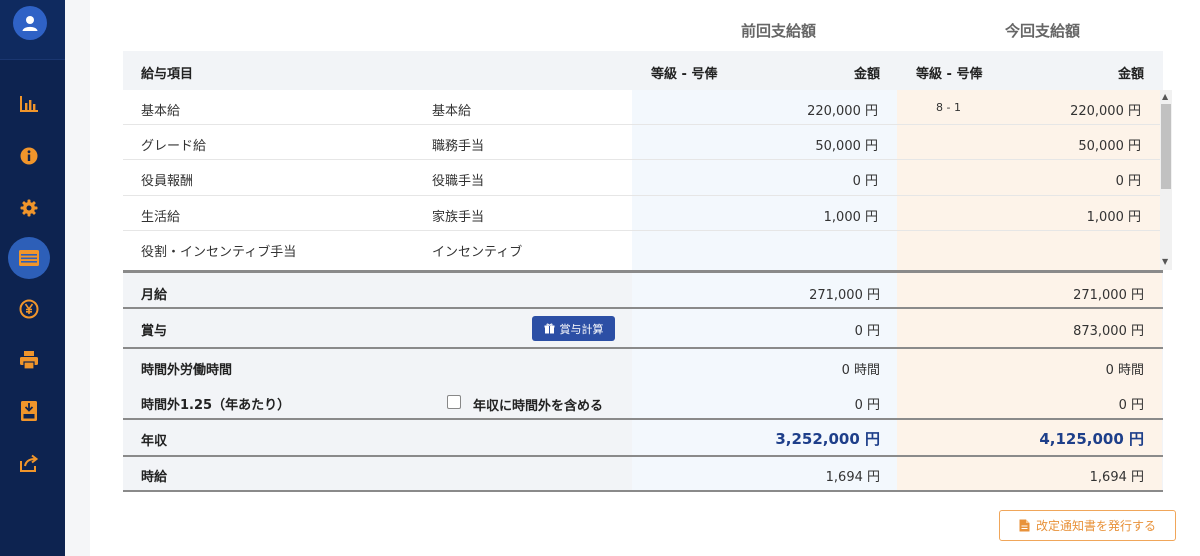  What do you see at coordinates (1128, 181) in the screenshot?
I see `row-current-amount: 0 円` at bounding box center [1128, 181].